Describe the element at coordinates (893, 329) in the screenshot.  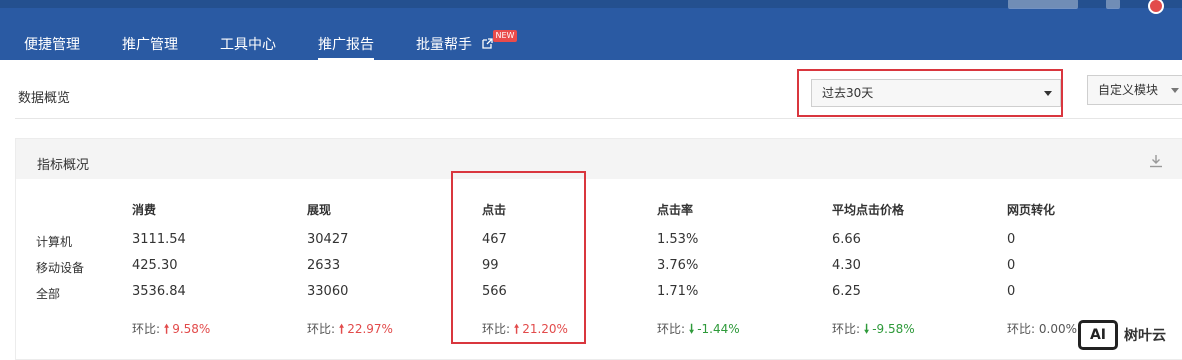
I see `ratio-value: -9.58%` at that location.